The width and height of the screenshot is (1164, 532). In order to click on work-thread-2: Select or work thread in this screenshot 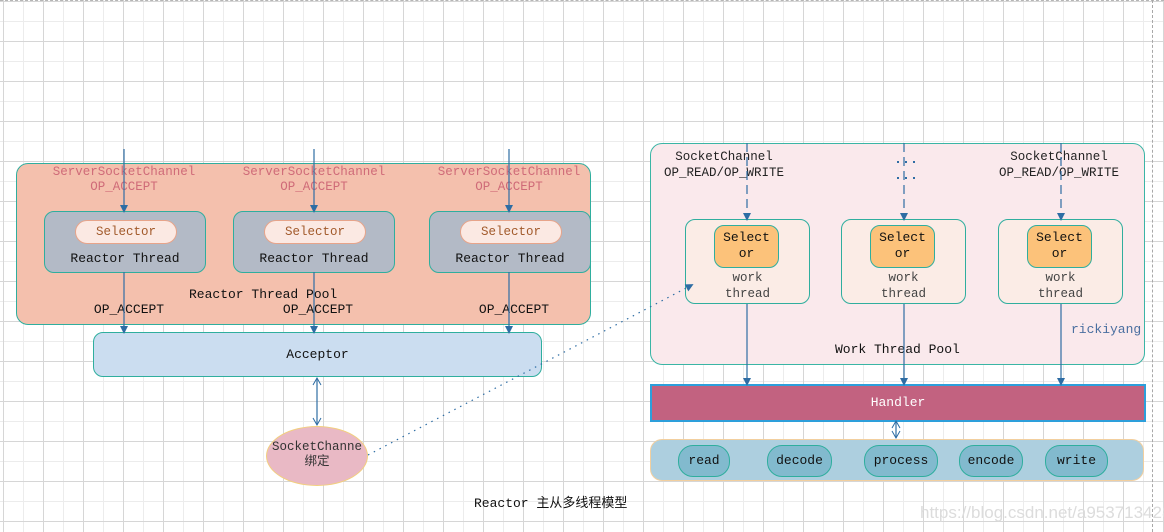, I will do `click(903, 261)`.